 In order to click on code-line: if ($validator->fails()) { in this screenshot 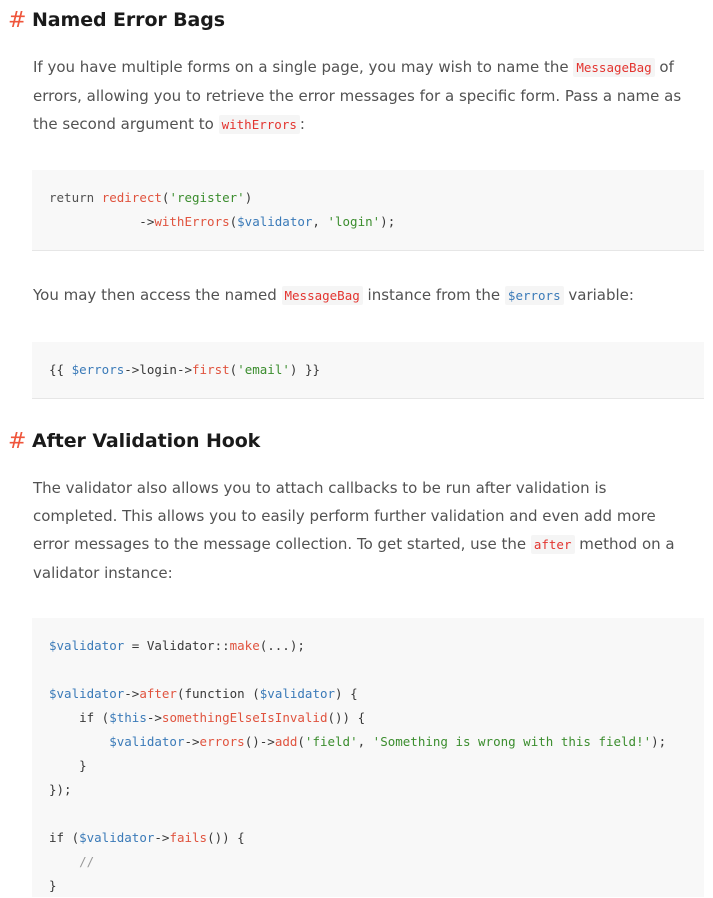, I will do `click(147, 837)`.